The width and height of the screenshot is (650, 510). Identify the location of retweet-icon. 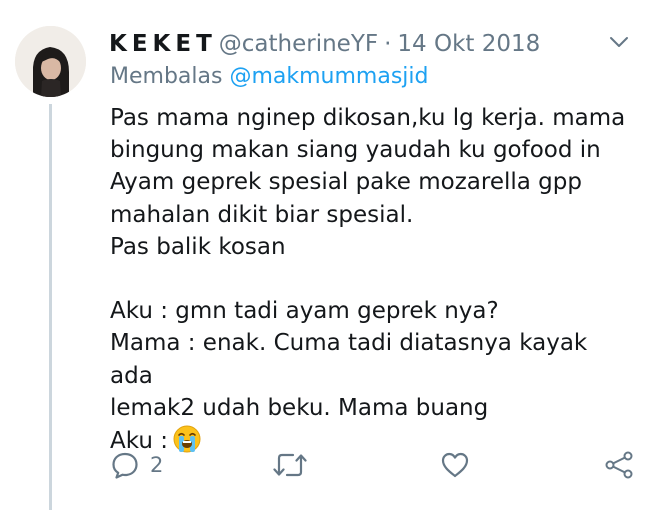
(290, 465).